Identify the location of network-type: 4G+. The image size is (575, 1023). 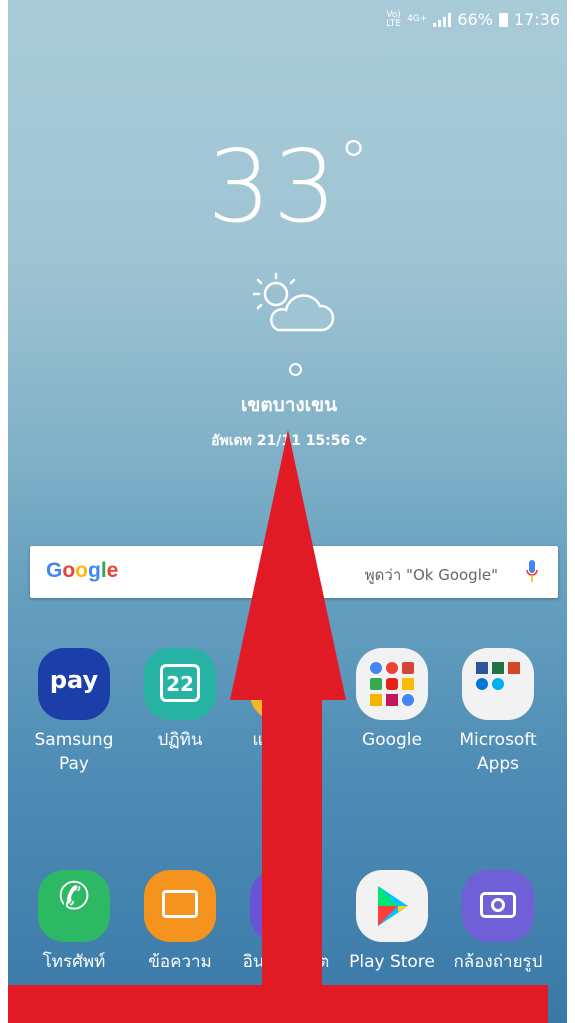
(417, 19).